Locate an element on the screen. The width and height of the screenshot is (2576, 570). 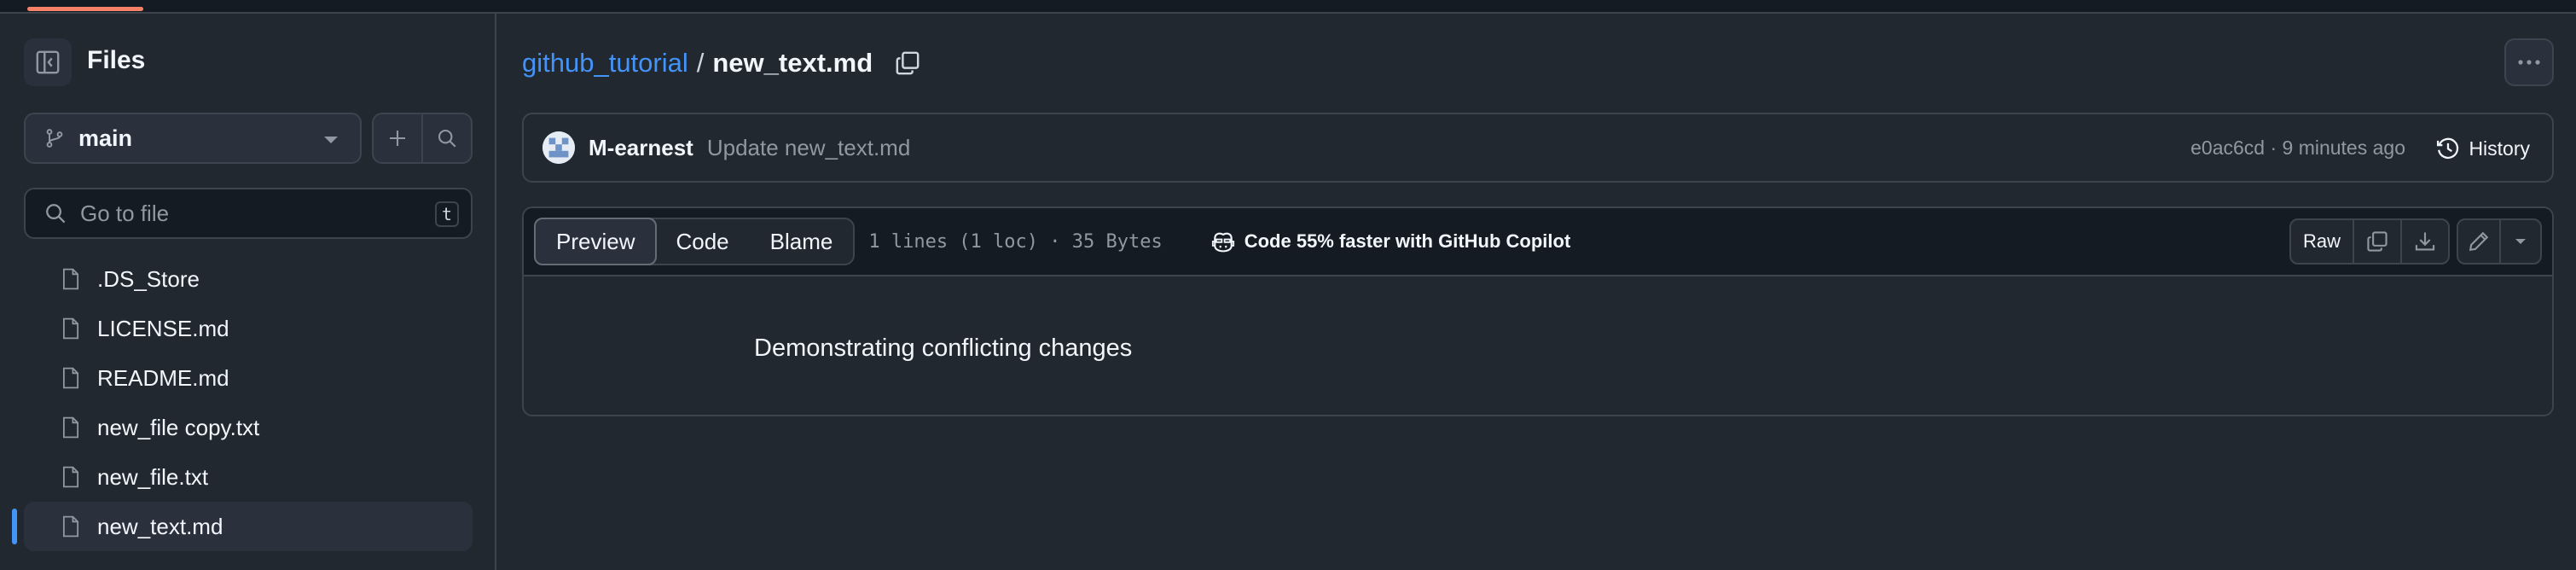
chevron-down-icon is located at coordinates (331, 140).